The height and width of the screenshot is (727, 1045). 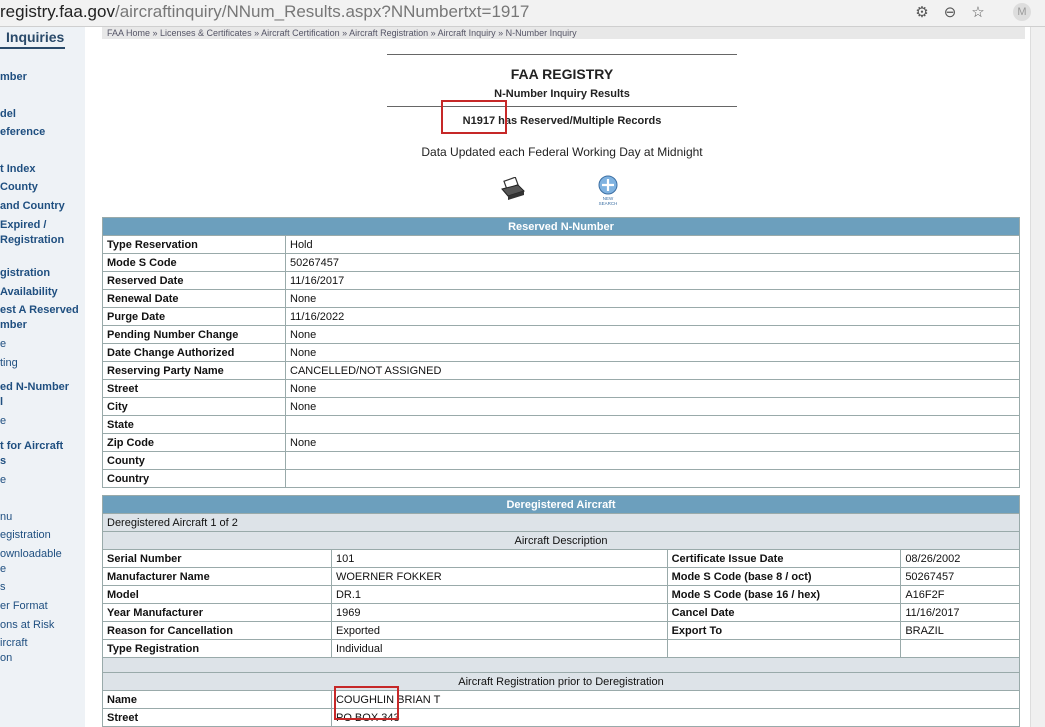 What do you see at coordinates (6, 658) in the screenshot?
I see `sidebar-item: on` at bounding box center [6, 658].